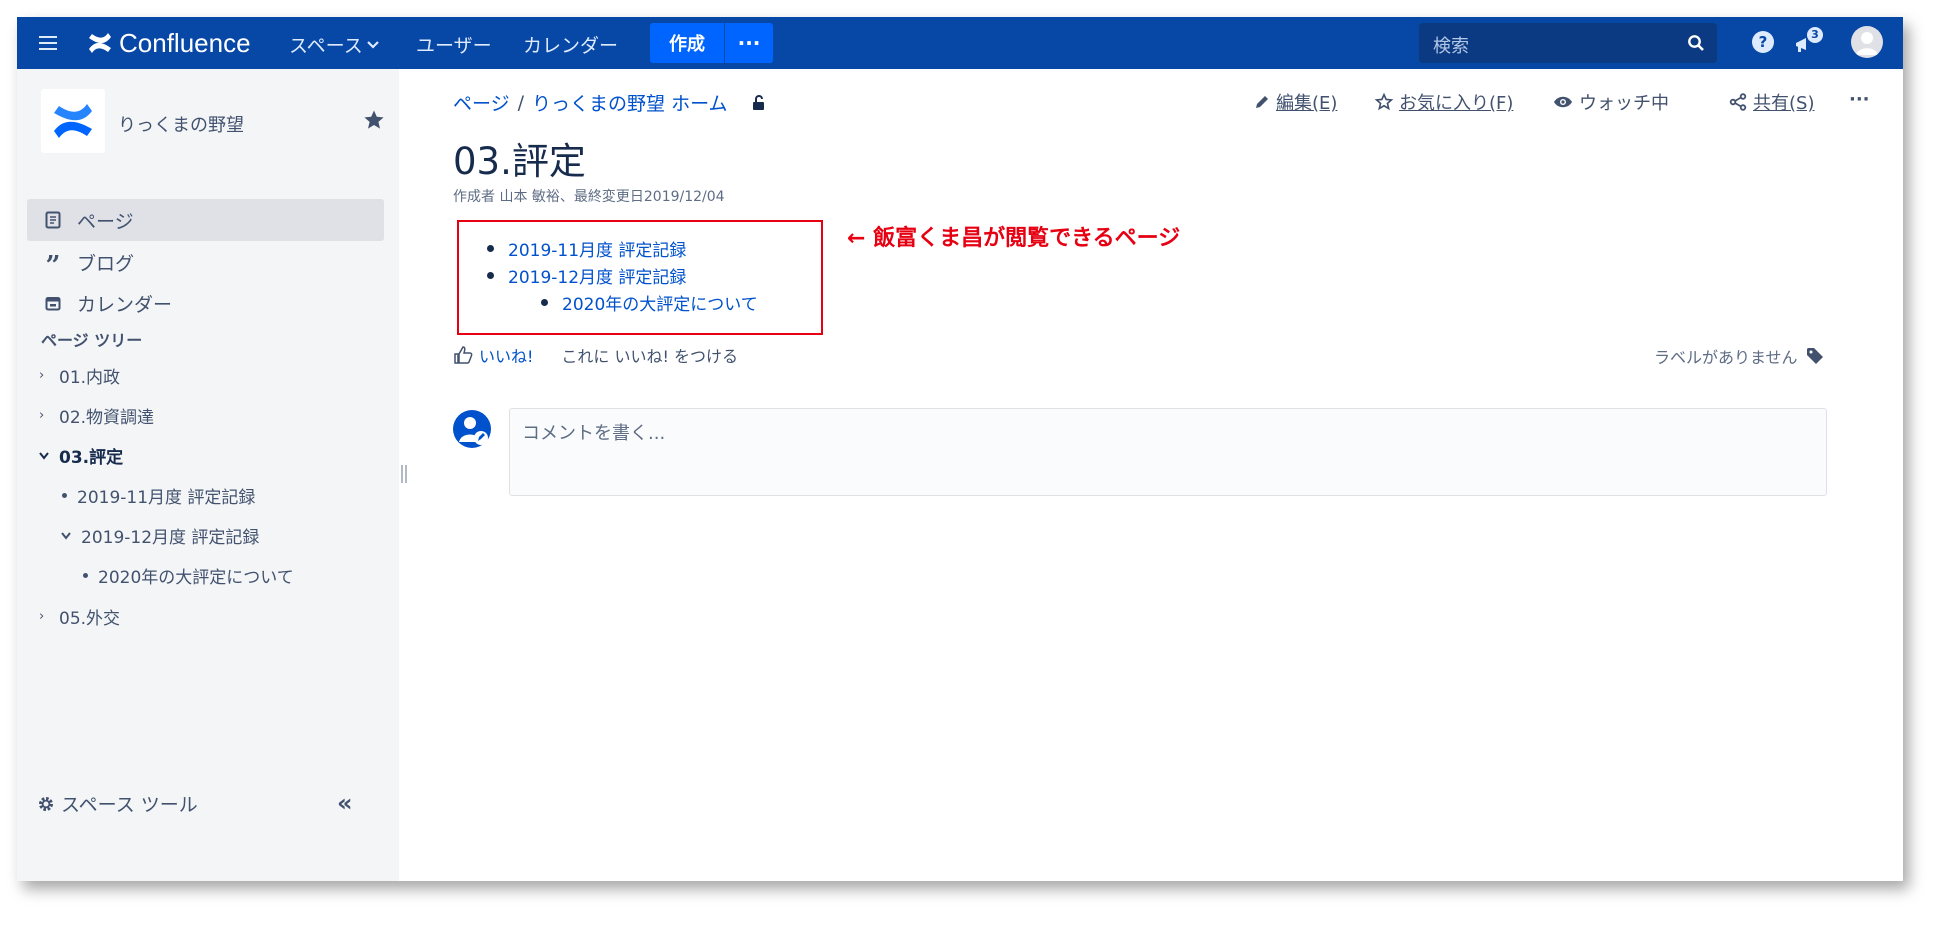  Describe the element at coordinates (196, 578) in the screenshot. I see `tree-item-label: 2020年の大評定について` at that location.